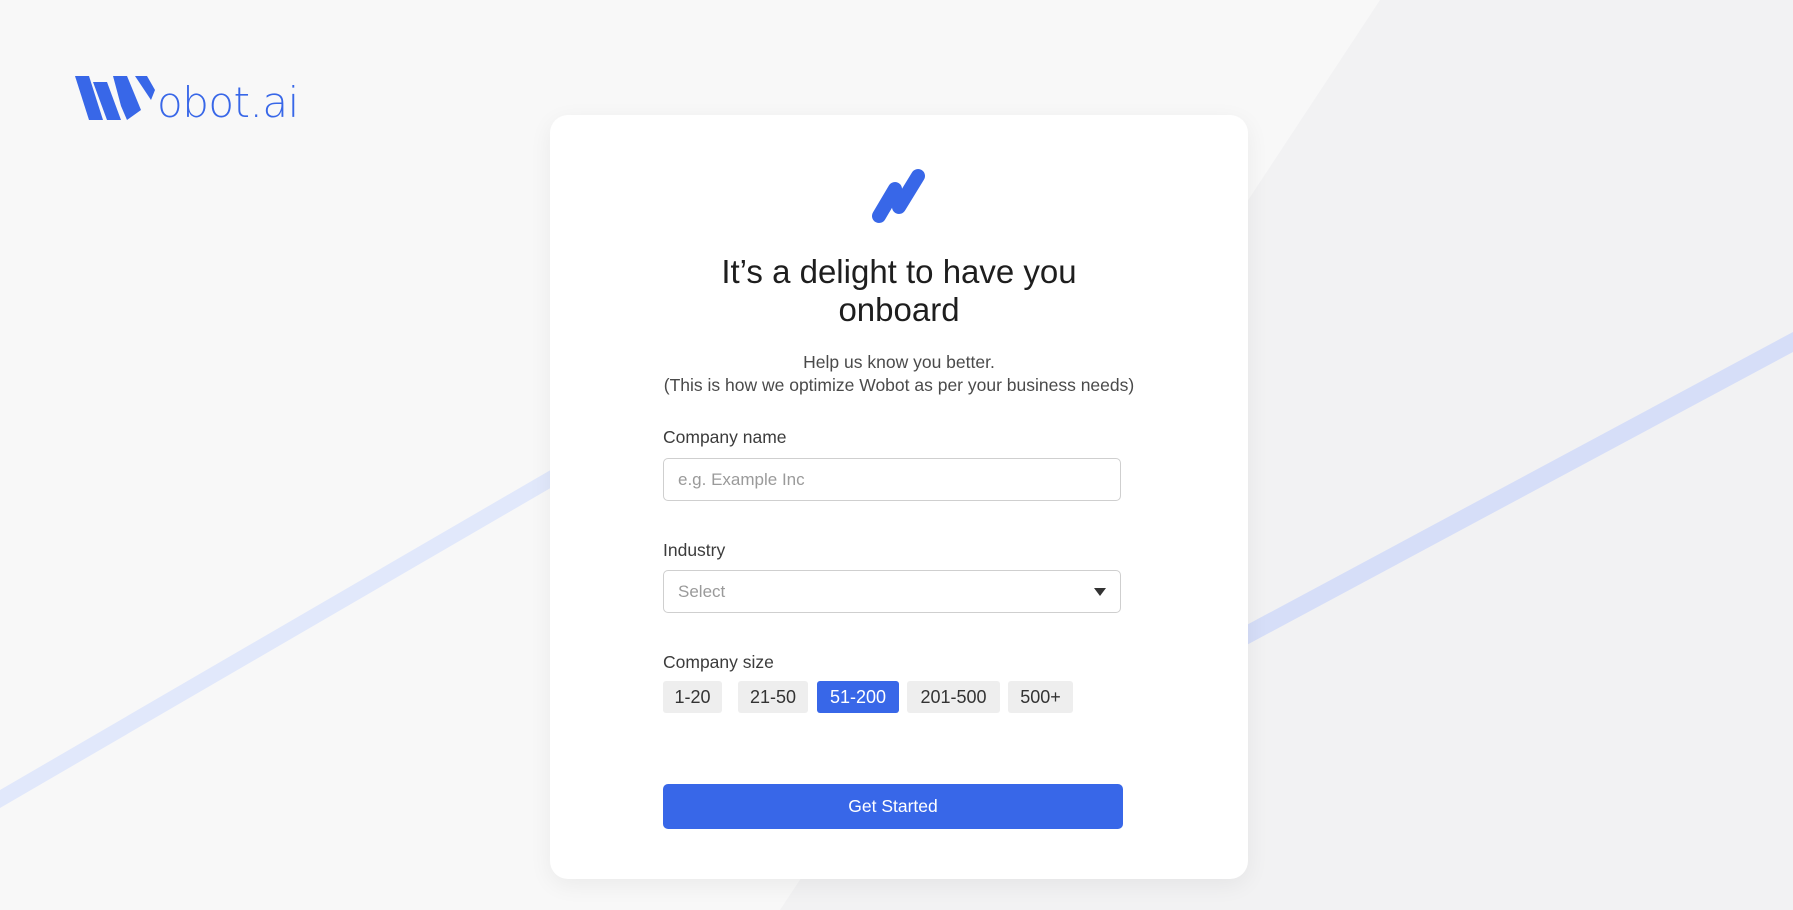  I want to click on industry-select: Select, so click(892, 591).